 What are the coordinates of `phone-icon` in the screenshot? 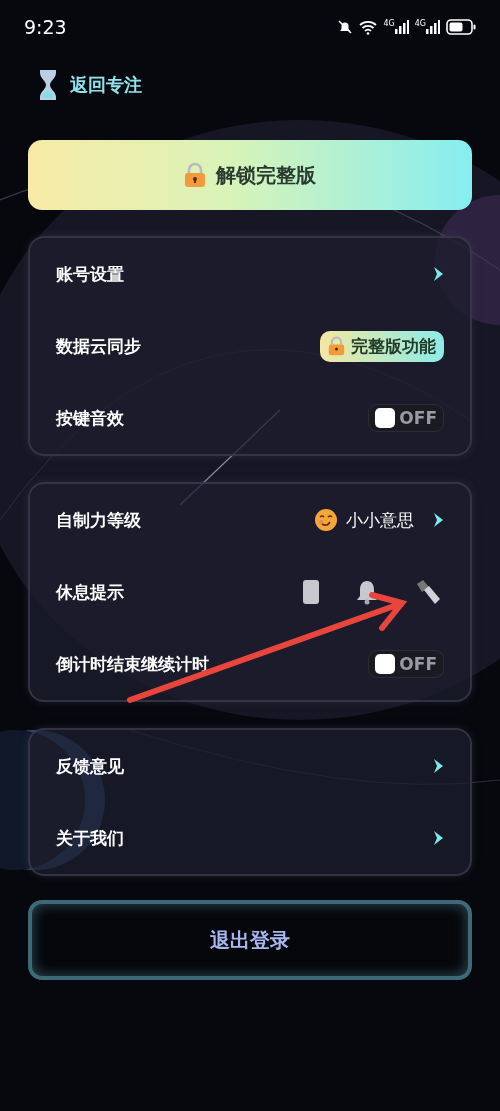 It's located at (311, 592).